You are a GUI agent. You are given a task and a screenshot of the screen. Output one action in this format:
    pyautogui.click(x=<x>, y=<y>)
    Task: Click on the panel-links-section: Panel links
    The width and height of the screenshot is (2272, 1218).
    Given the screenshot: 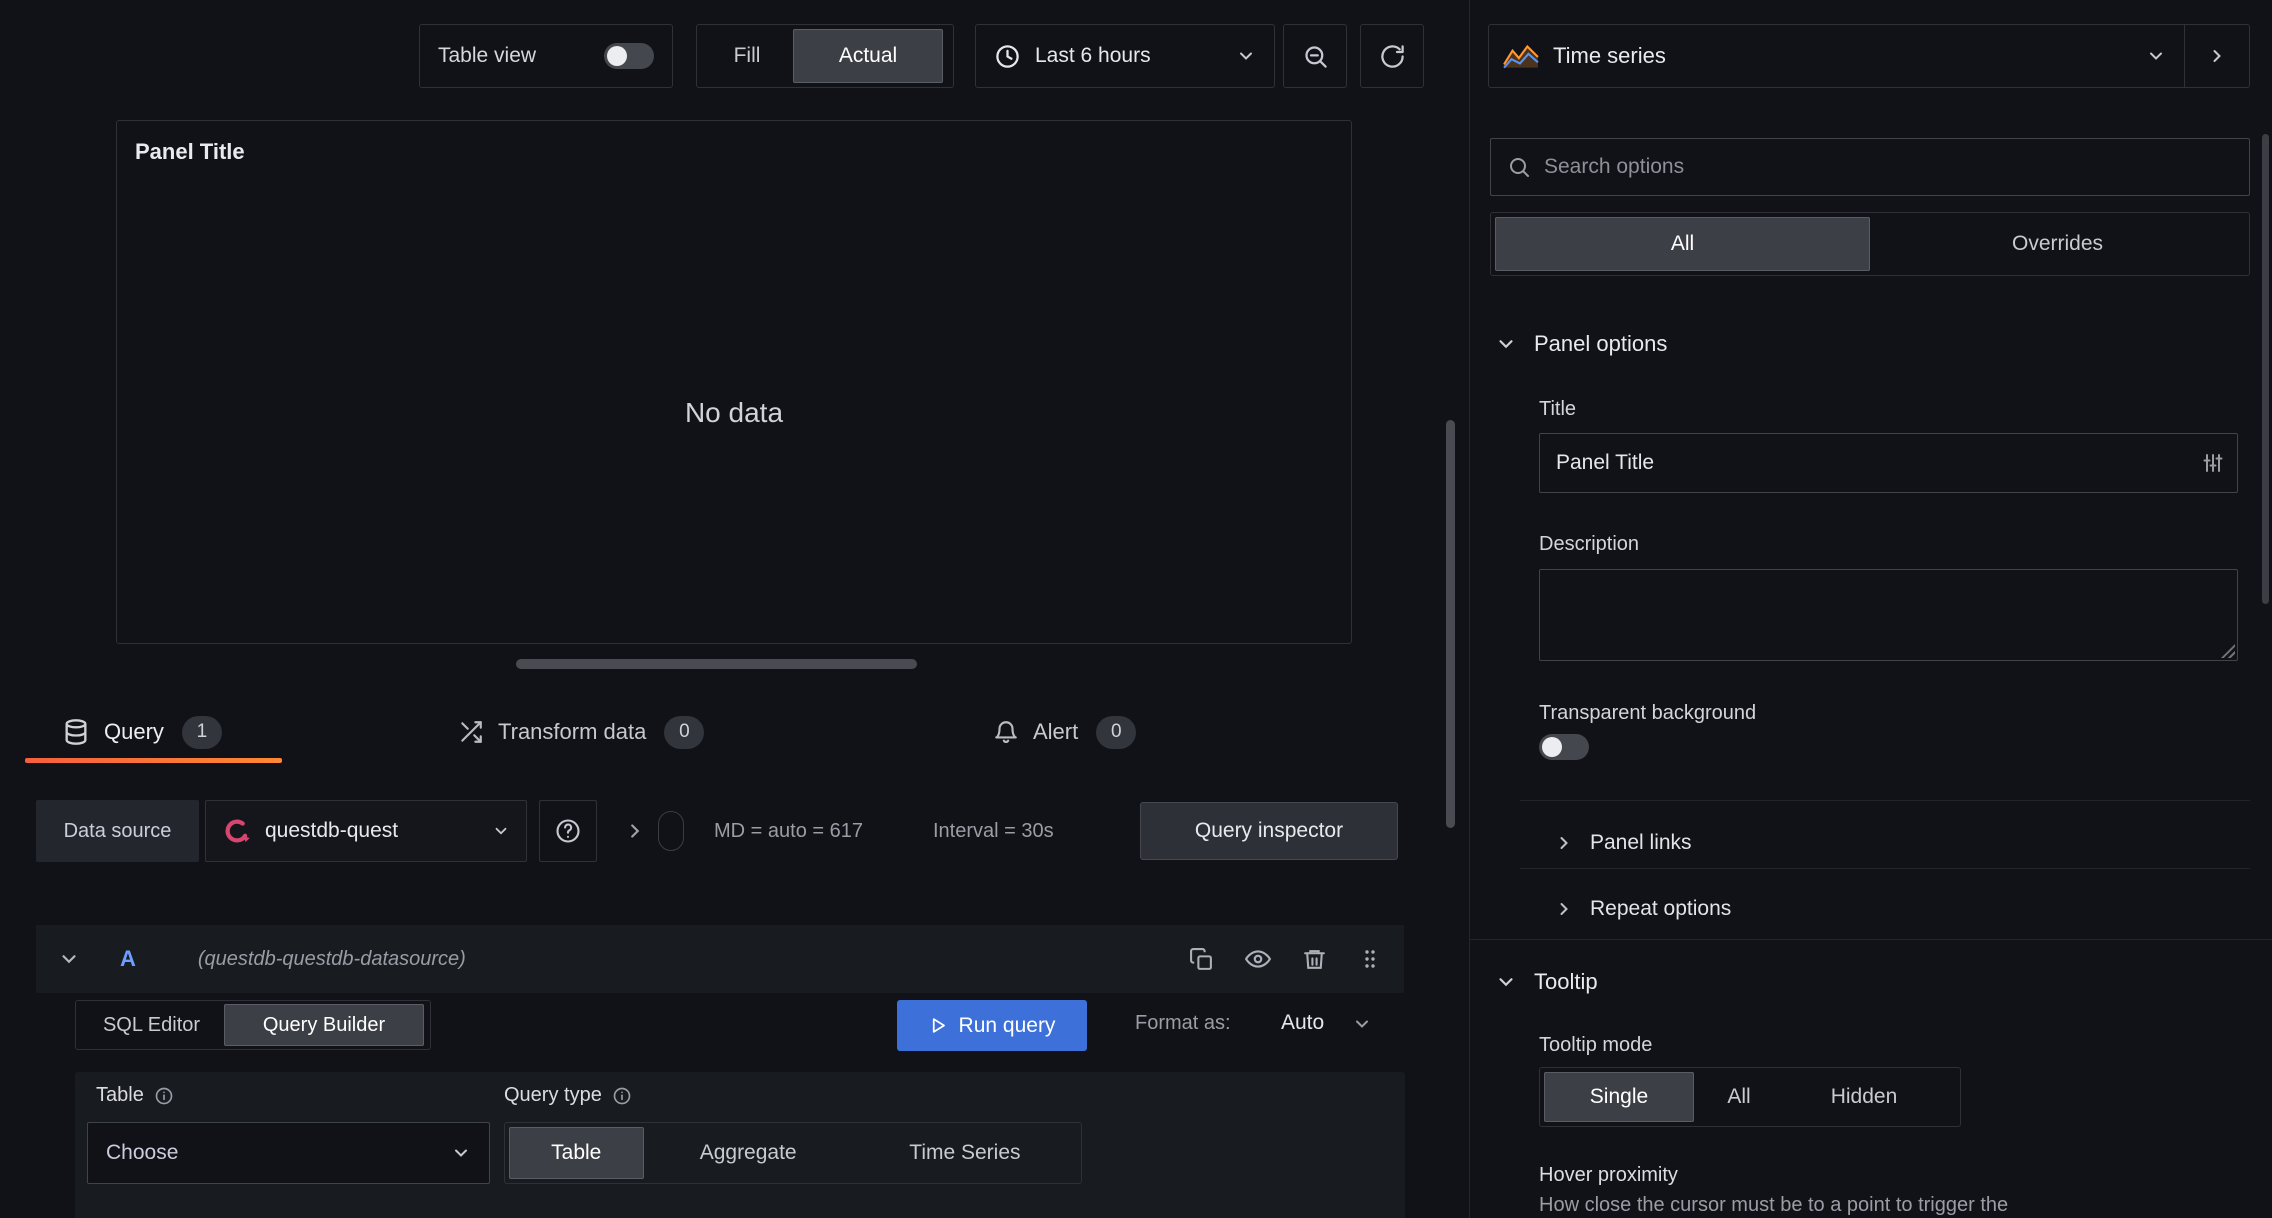 What is the action you would take?
    pyautogui.click(x=1623, y=843)
    